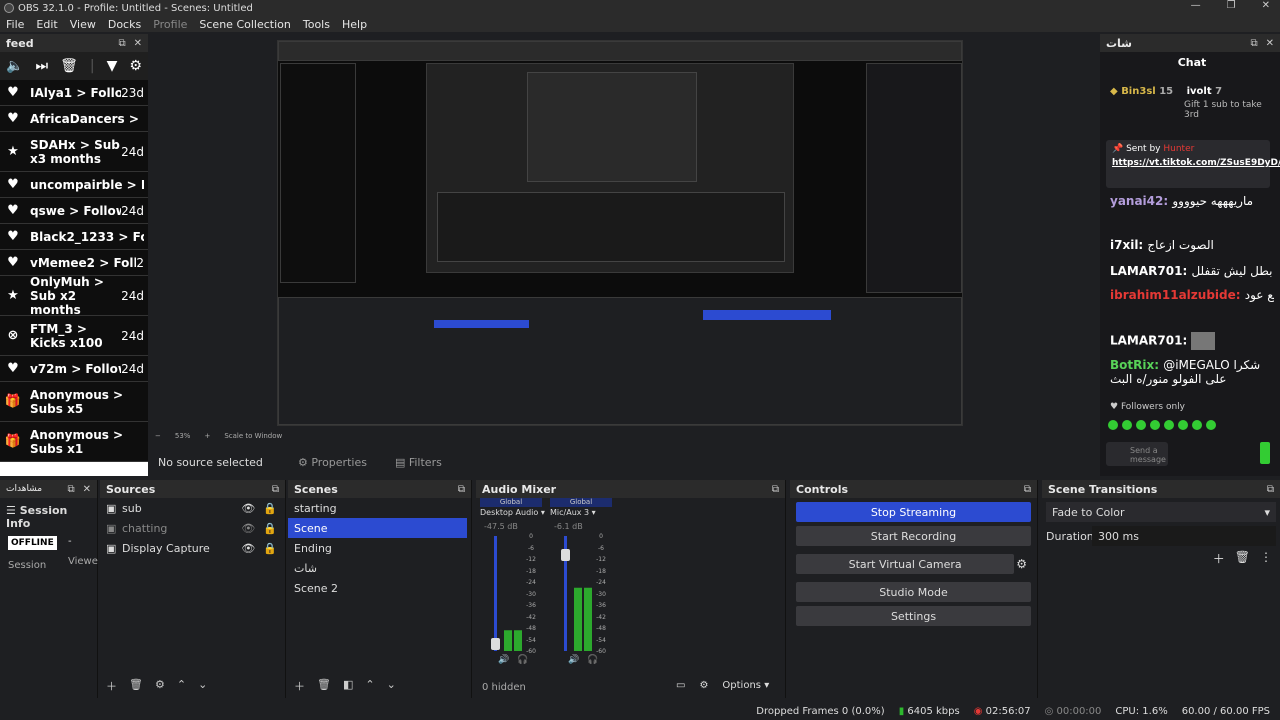  I want to click on menu-file: File, so click(15, 24).